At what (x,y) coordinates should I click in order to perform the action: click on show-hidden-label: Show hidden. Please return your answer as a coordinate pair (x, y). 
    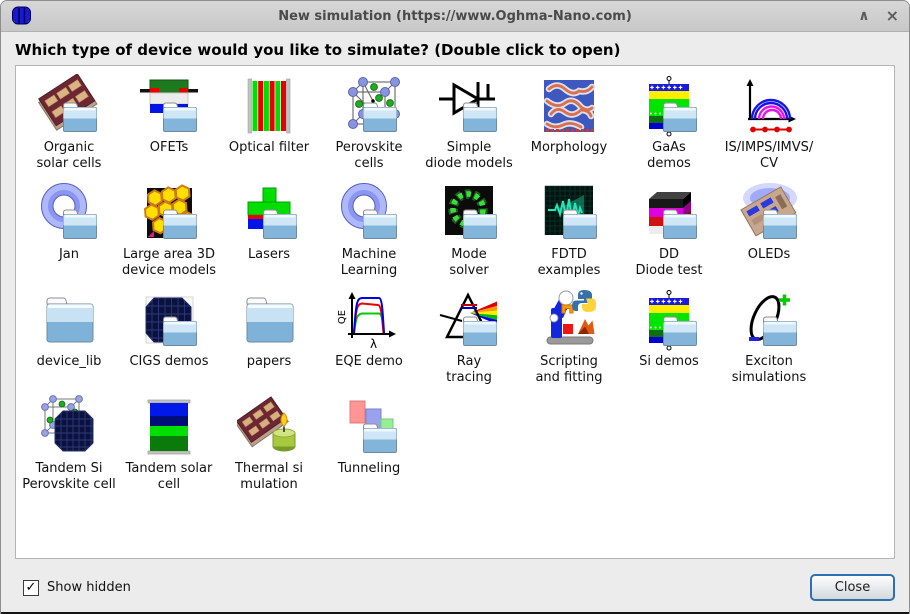
    Looking at the image, I should click on (89, 587).